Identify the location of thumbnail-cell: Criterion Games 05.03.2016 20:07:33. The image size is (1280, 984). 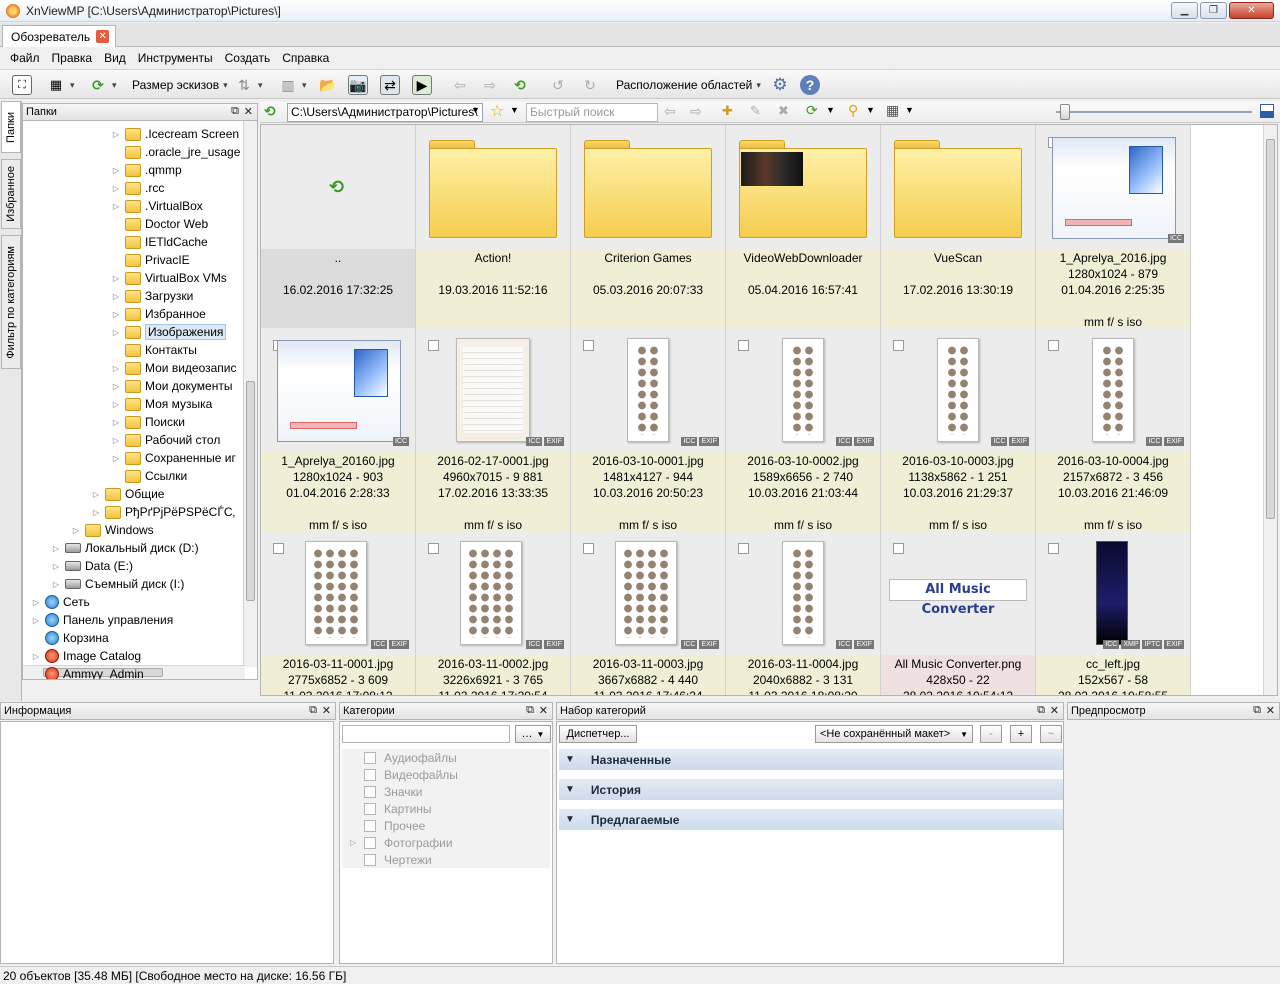
(648, 227).